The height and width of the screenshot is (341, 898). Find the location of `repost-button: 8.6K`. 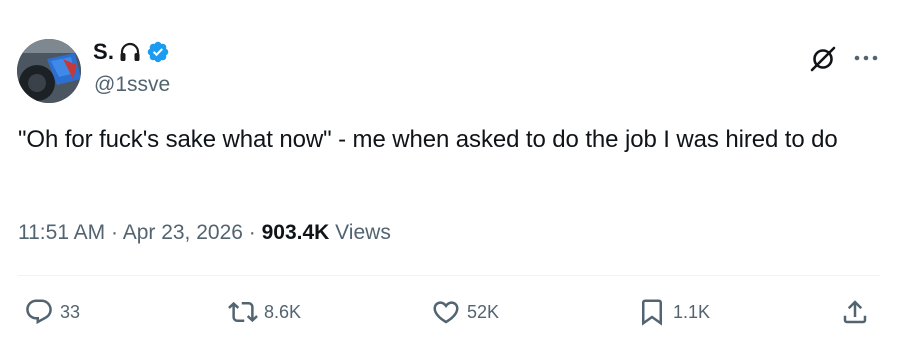

repost-button: 8.6K is located at coordinates (264, 312).